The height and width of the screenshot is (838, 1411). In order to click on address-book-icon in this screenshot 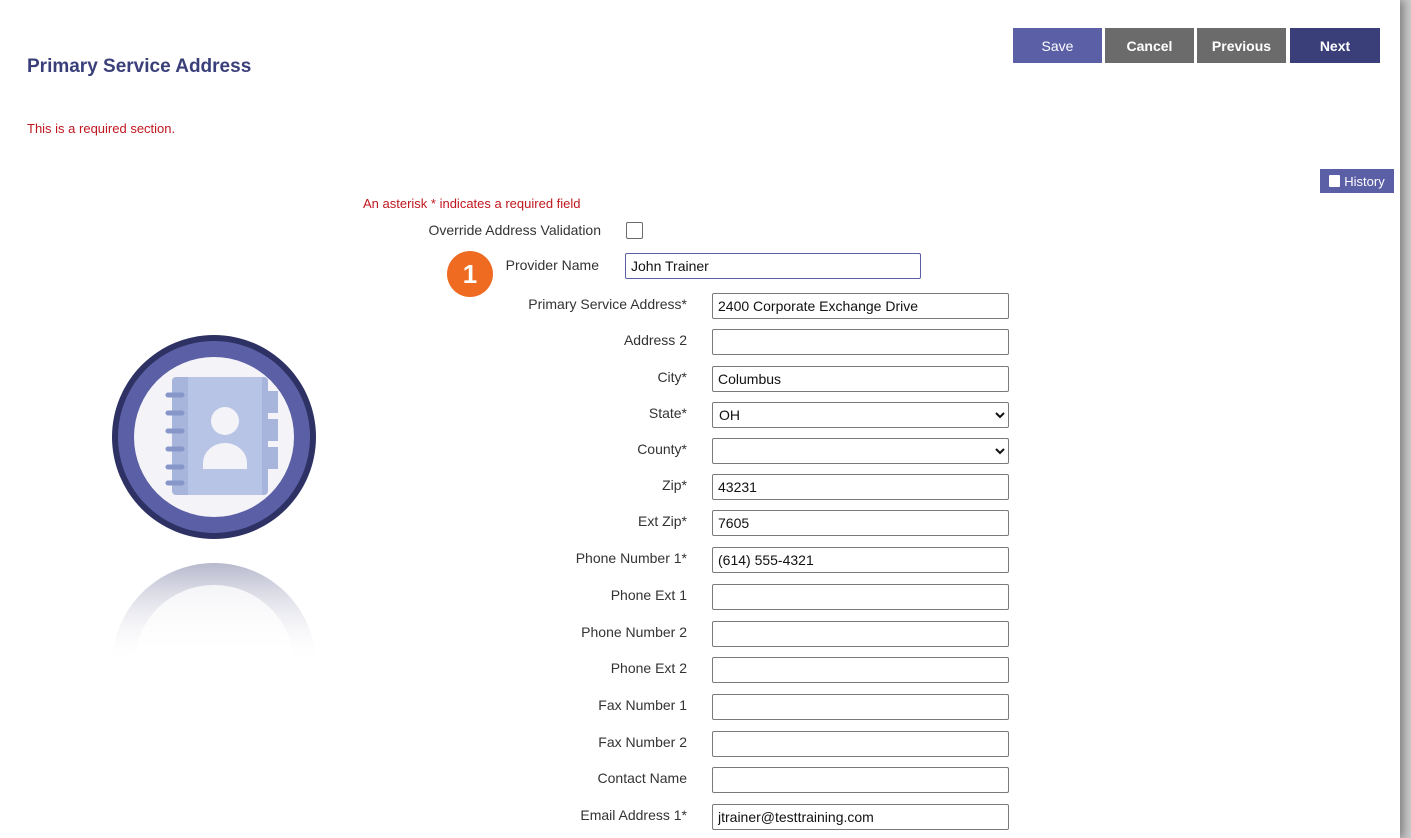, I will do `click(214, 437)`.